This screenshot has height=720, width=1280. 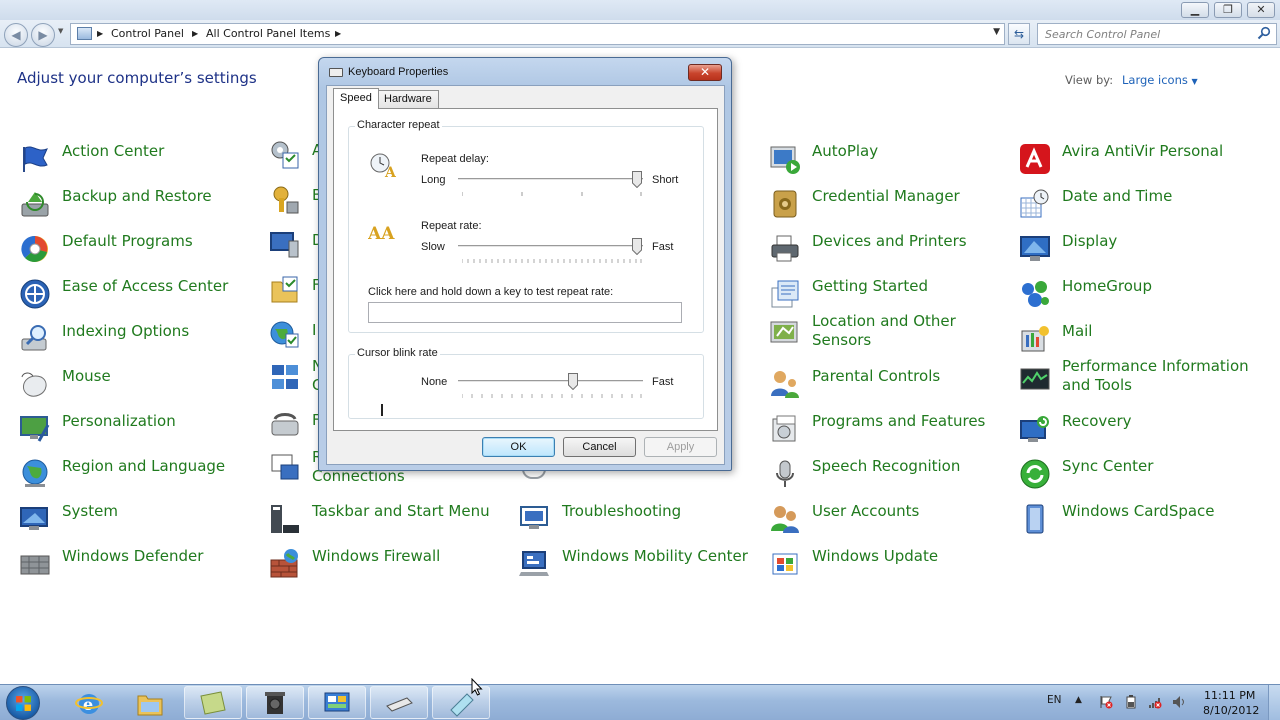 I want to click on folder-options-icon, so click(x=285, y=290).